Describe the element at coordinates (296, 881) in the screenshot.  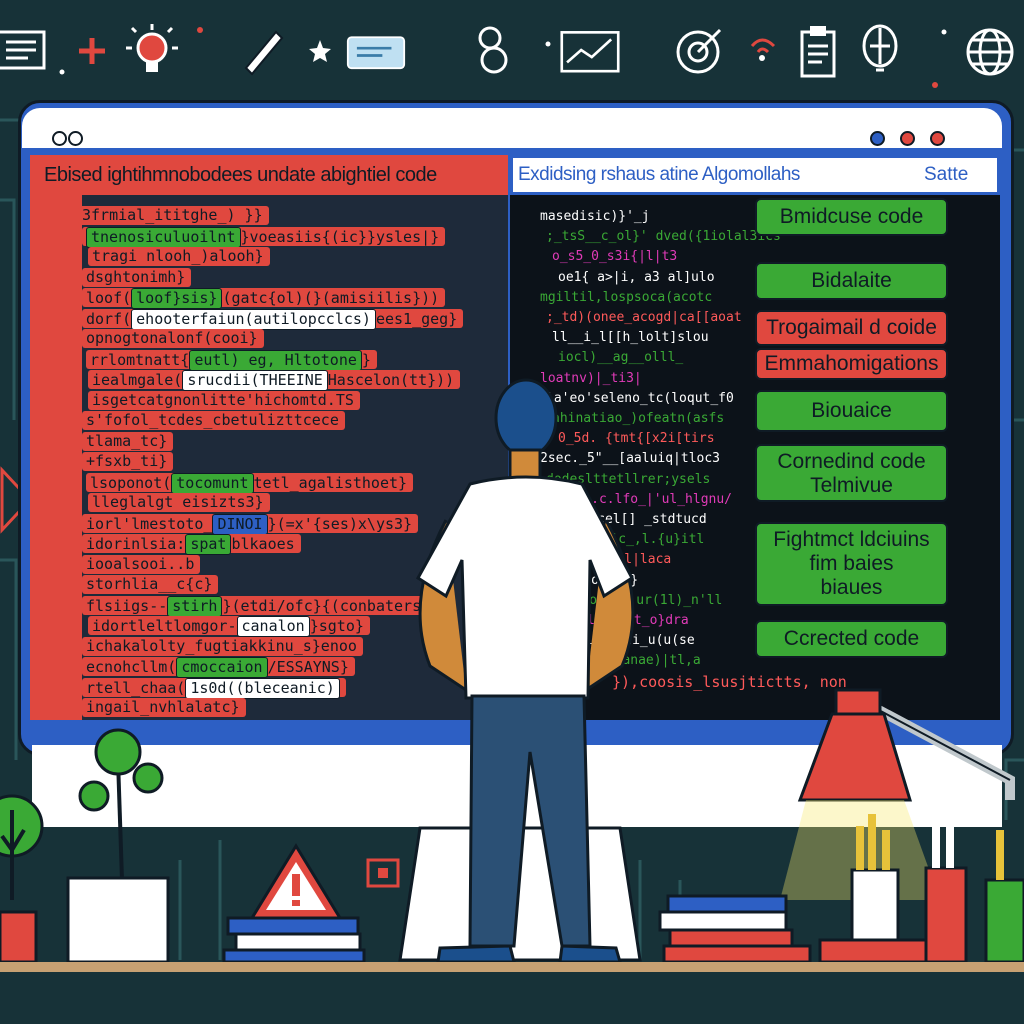
I see `warning-sign` at that location.